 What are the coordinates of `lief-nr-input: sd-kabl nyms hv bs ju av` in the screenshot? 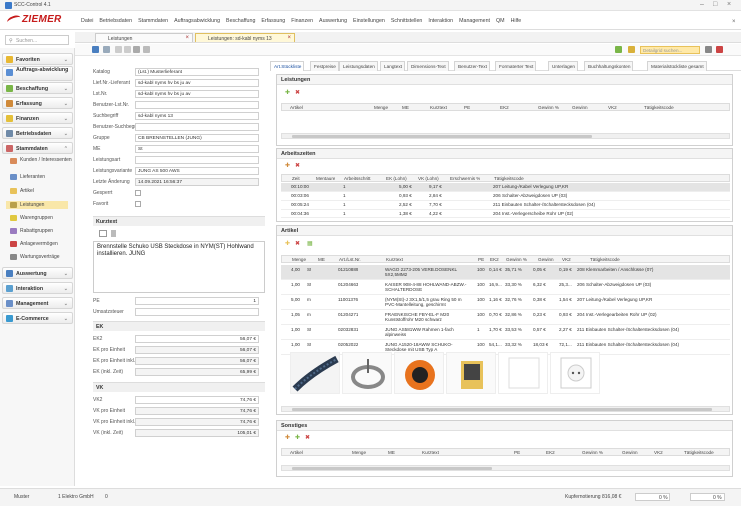 It's located at (197, 83).